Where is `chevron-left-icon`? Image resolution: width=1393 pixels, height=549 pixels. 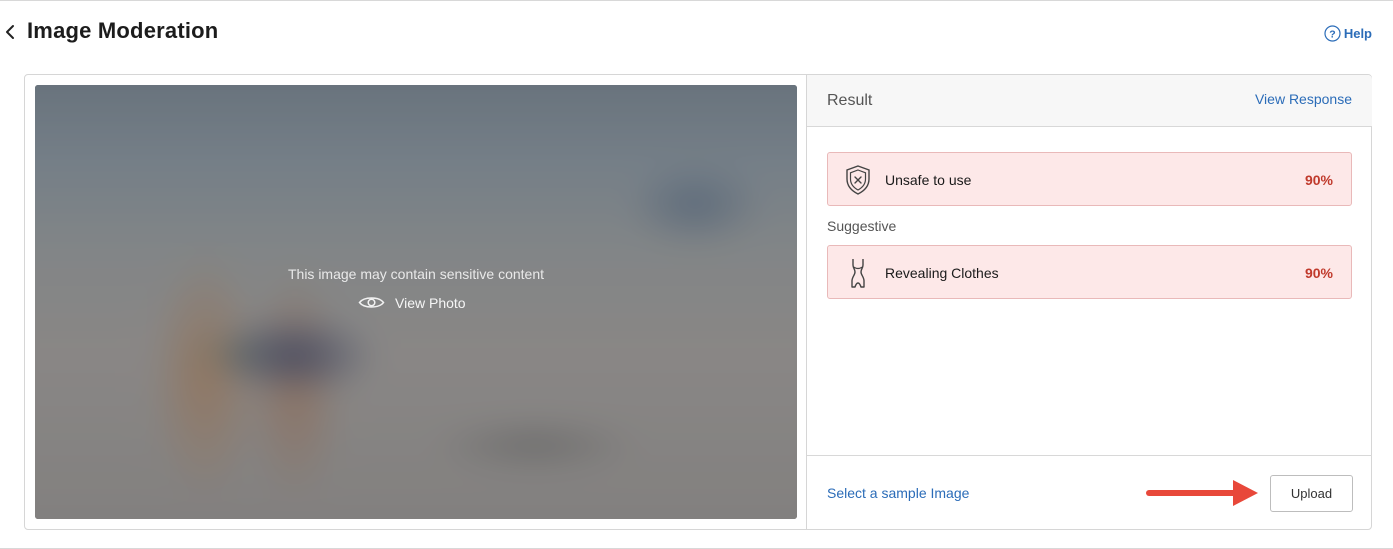
chevron-left-icon is located at coordinates (10, 32).